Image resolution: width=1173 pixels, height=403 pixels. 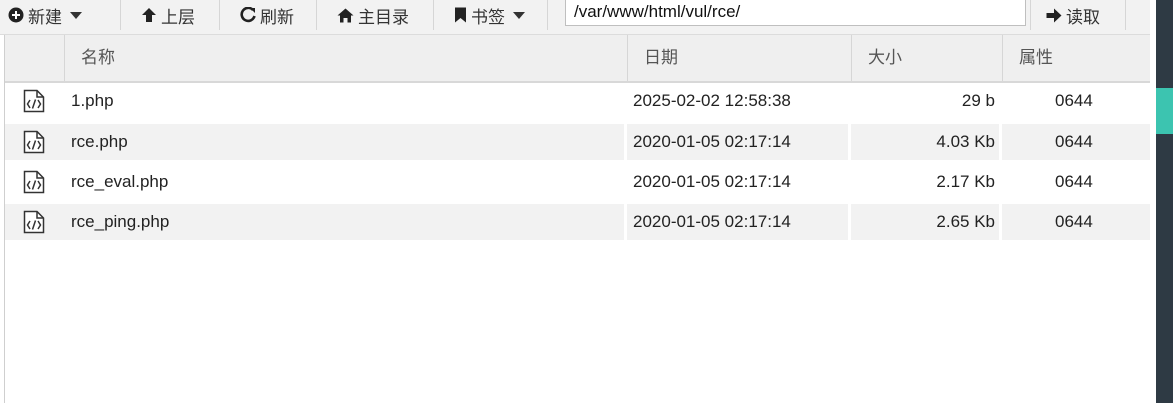 I want to click on home-button: 主目录, so click(x=373, y=15).